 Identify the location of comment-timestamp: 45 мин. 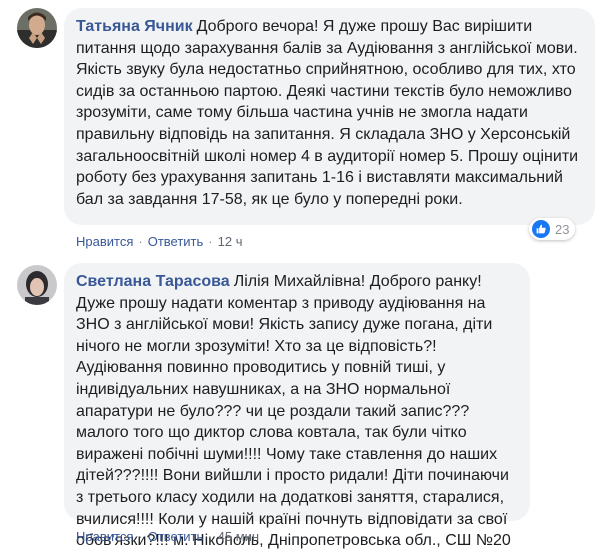
(238, 536).